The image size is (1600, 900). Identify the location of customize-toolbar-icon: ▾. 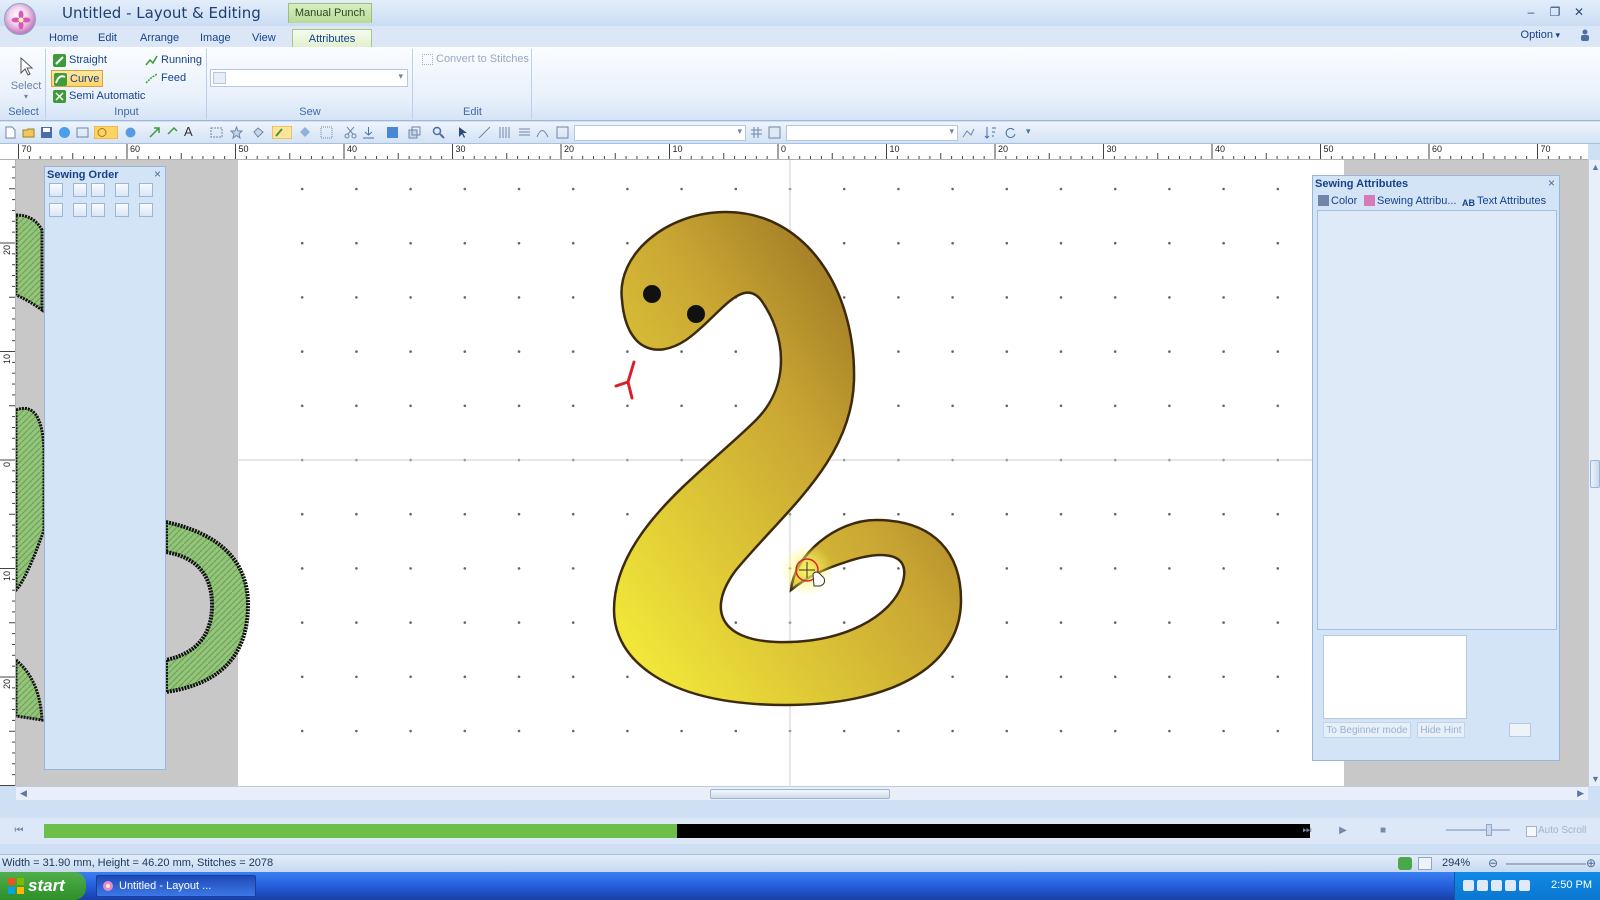
(1032, 132).